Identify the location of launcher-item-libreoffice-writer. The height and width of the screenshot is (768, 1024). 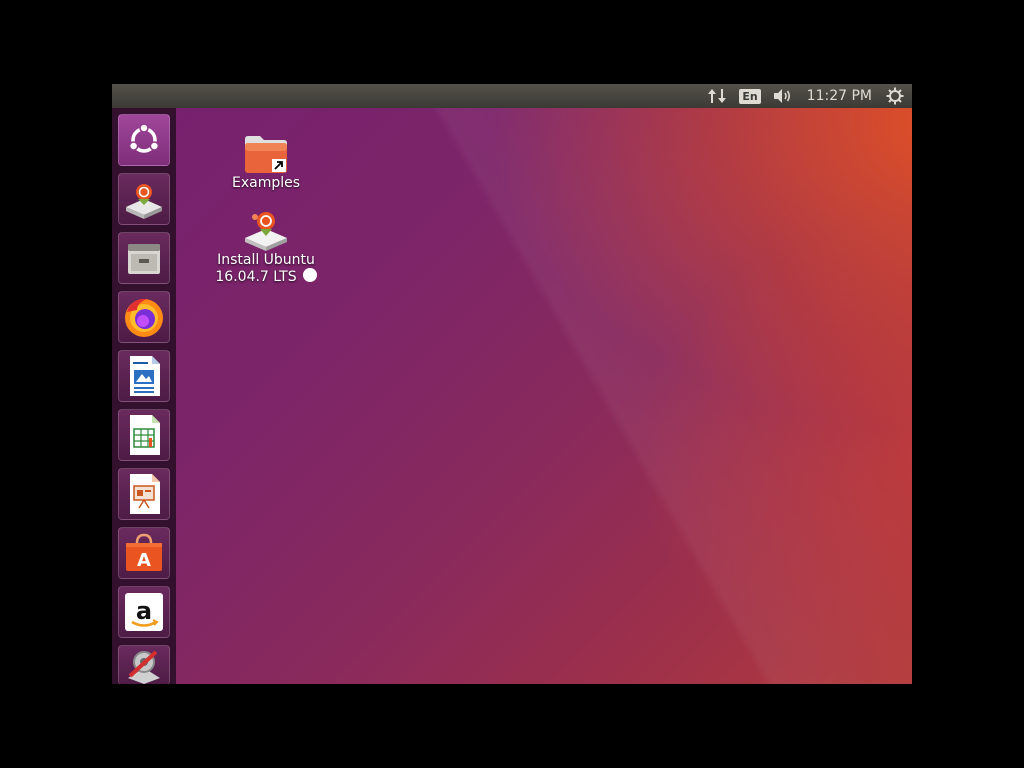
(144, 376).